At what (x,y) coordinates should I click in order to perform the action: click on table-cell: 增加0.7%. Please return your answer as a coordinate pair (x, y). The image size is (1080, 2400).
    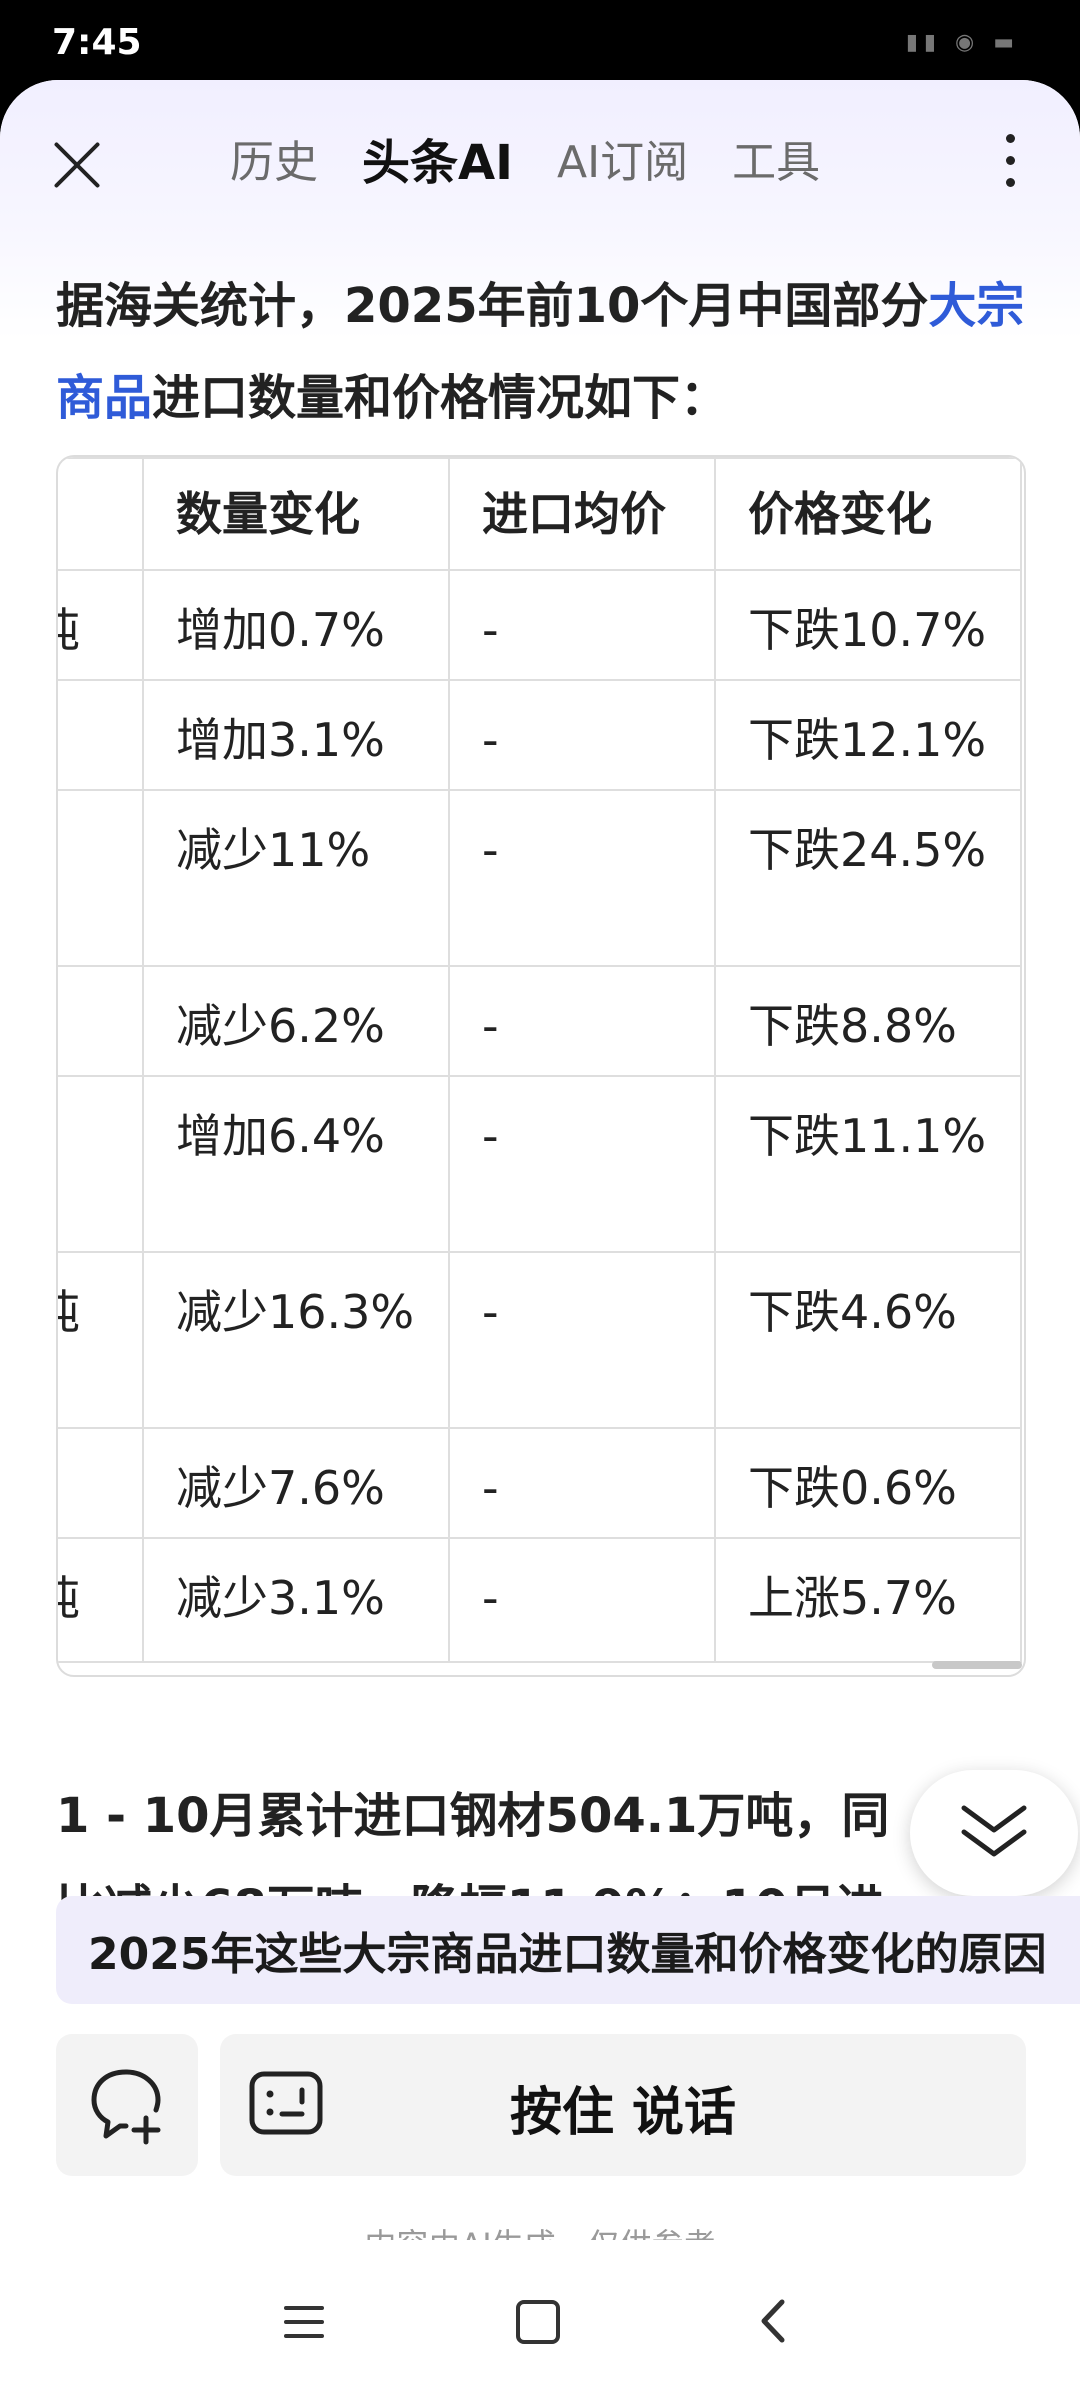
    Looking at the image, I should click on (296, 625).